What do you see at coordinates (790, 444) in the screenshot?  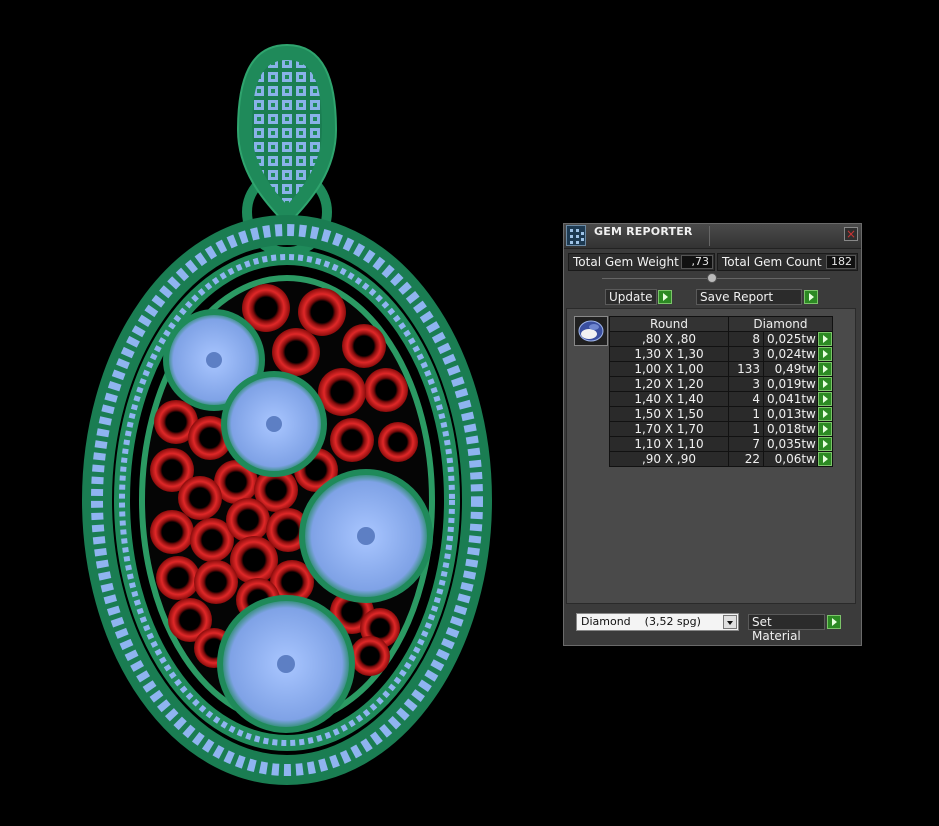 I see `gem-weight-cell: 0,035tw` at bounding box center [790, 444].